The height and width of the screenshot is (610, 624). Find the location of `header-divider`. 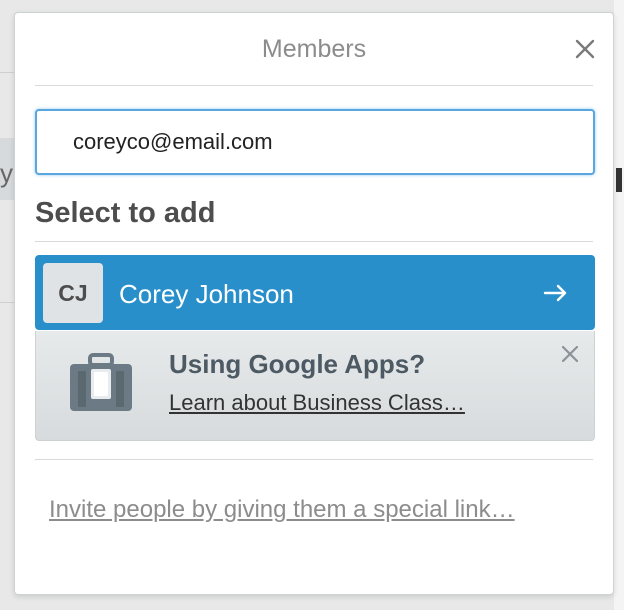

header-divider is located at coordinates (314, 85).